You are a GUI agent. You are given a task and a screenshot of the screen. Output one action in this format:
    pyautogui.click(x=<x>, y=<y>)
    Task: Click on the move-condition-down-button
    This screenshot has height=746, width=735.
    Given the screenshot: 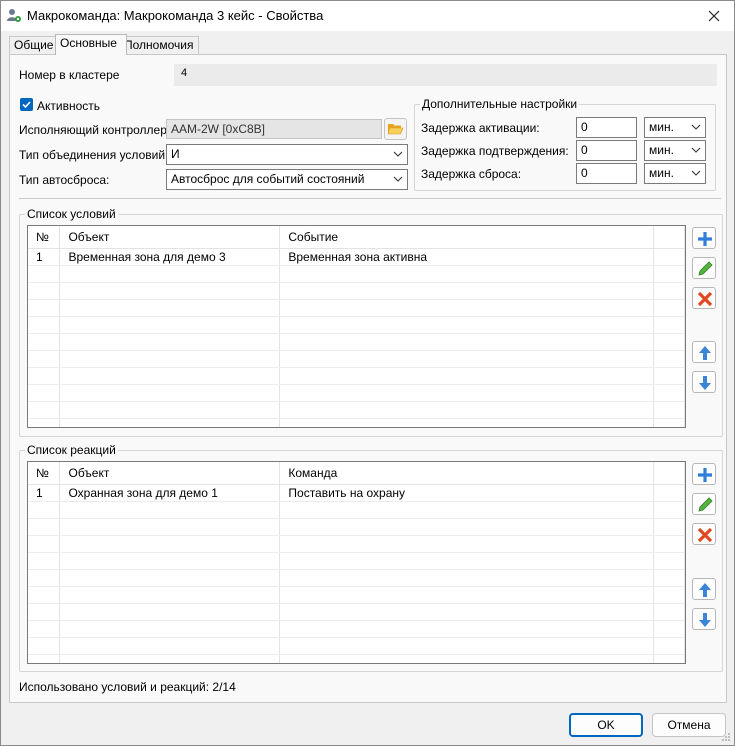 What is the action you would take?
    pyautogui.click(x=704, y=382)
    